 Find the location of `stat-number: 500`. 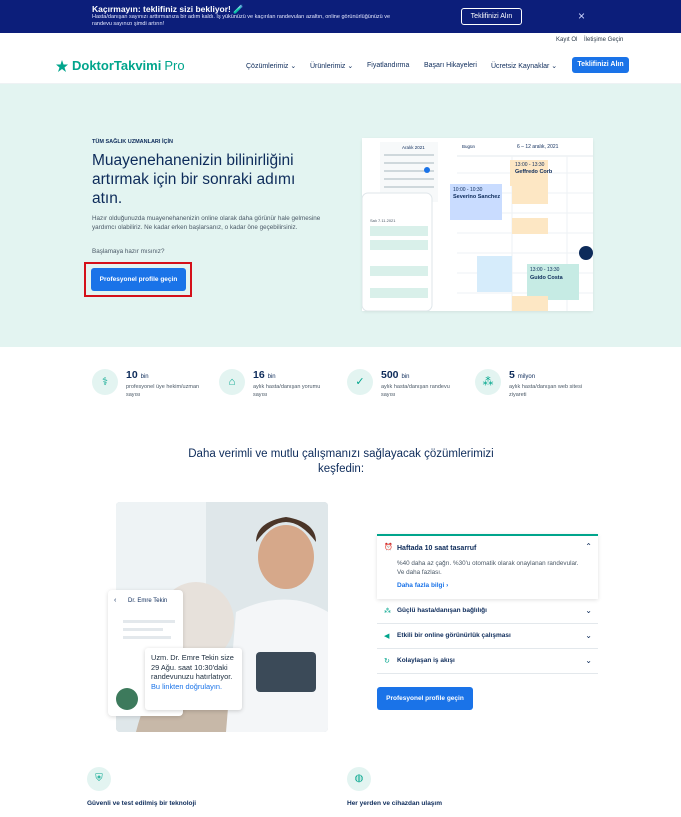

stat-number: 500 is located at coordinates (390, 375).